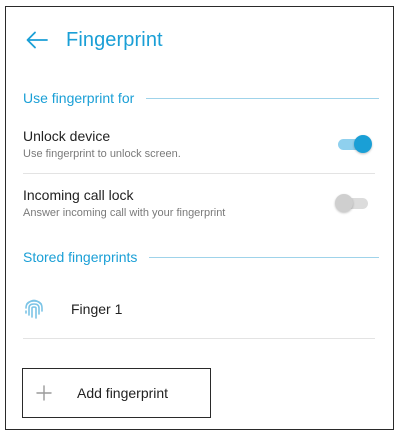 The image size is (401, 437). I want to click on add-fingerprint-label: Add fingerprint, so click(123, 393).